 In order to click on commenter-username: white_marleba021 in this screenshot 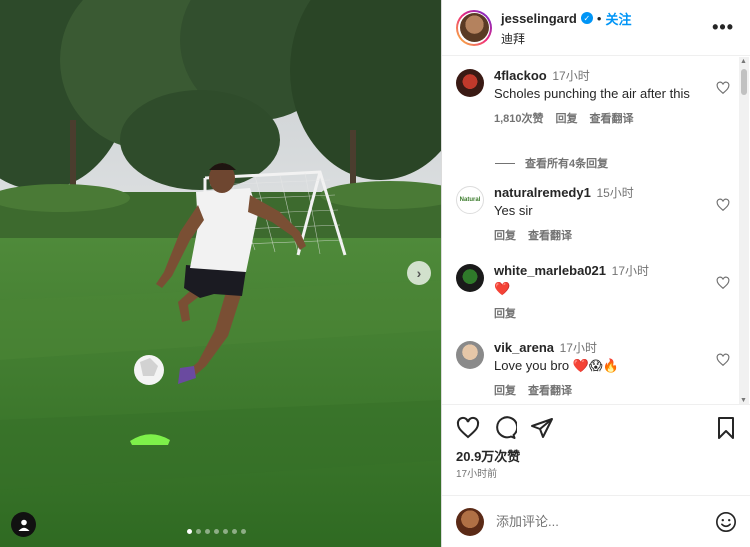, I will do `click(550, 270)`.